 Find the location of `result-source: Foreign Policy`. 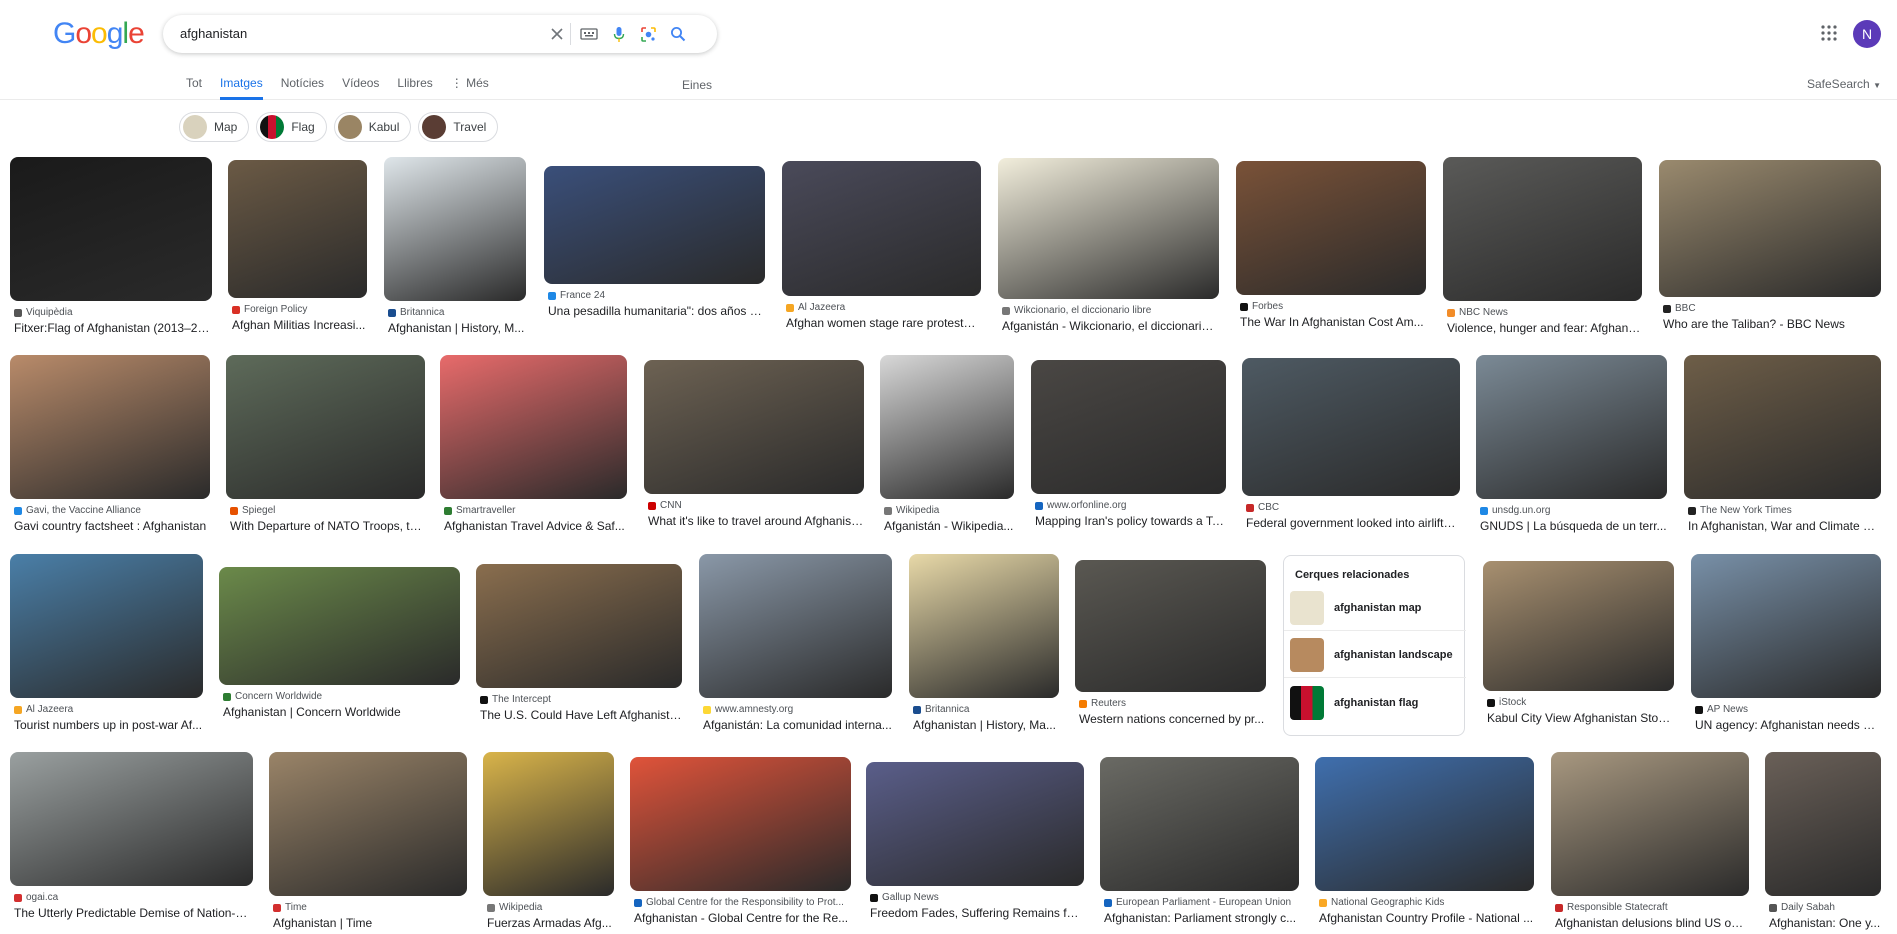

result-source: Foreign Policy is located at coordinates (299, 309).